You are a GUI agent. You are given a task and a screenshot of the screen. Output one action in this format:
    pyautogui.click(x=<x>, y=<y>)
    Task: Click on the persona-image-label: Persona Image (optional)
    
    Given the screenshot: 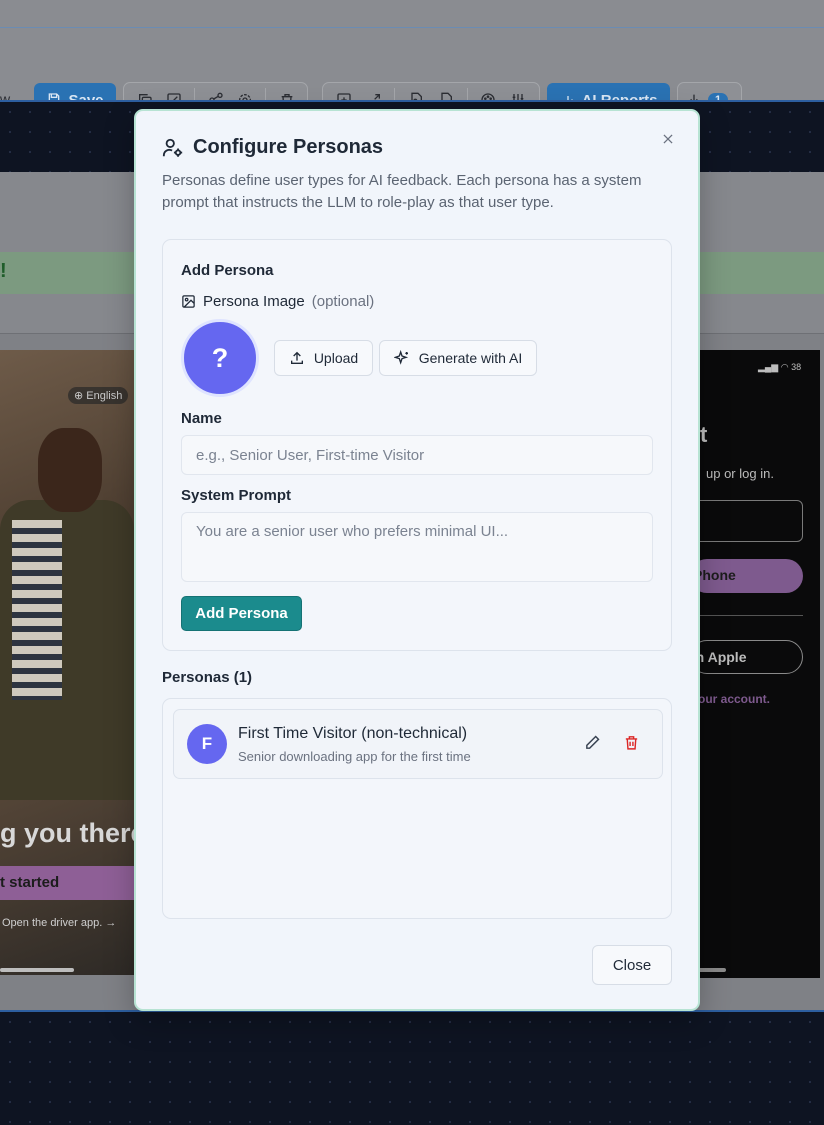 What is the action you would take?
    pyautogui.click(x=277, y=301)
    